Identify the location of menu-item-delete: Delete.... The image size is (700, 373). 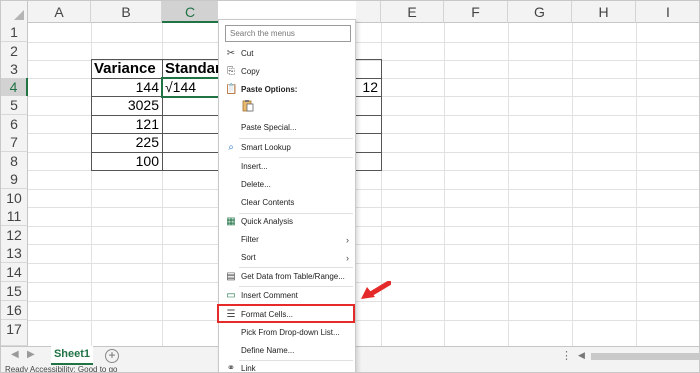
(287, 185).